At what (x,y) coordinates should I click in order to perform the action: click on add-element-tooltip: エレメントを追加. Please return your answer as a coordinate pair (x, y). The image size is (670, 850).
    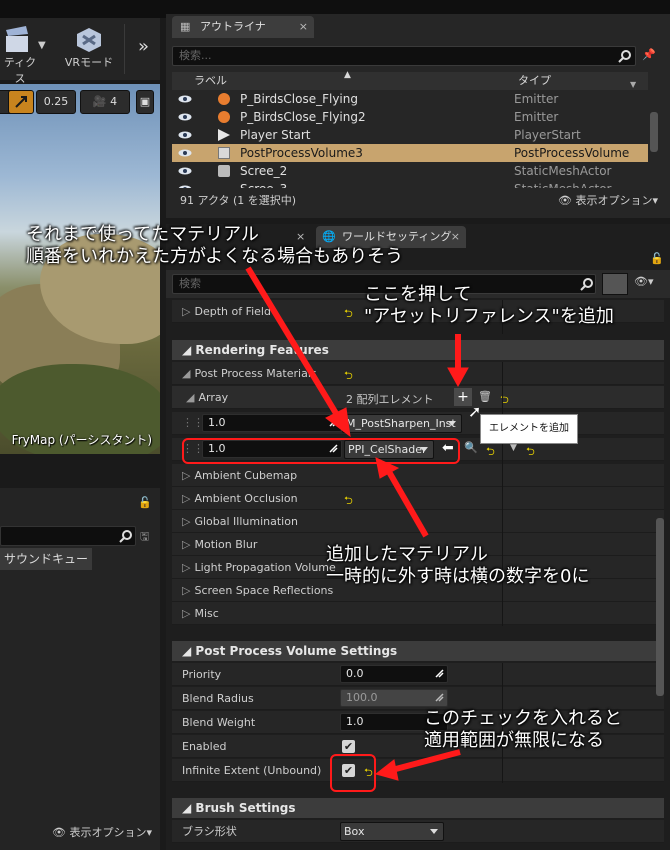
    Looking at the image, I should click on (529, 429).